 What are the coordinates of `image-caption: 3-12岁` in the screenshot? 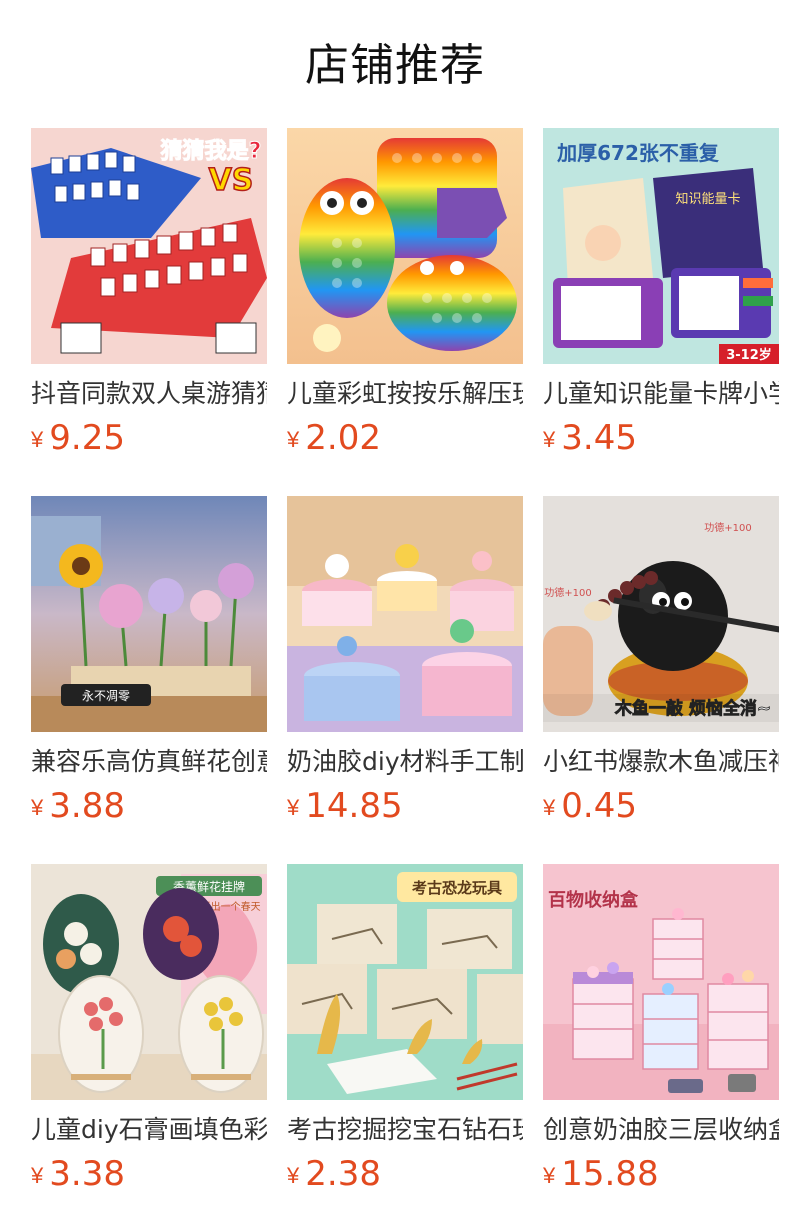 It's located at (749, 355).